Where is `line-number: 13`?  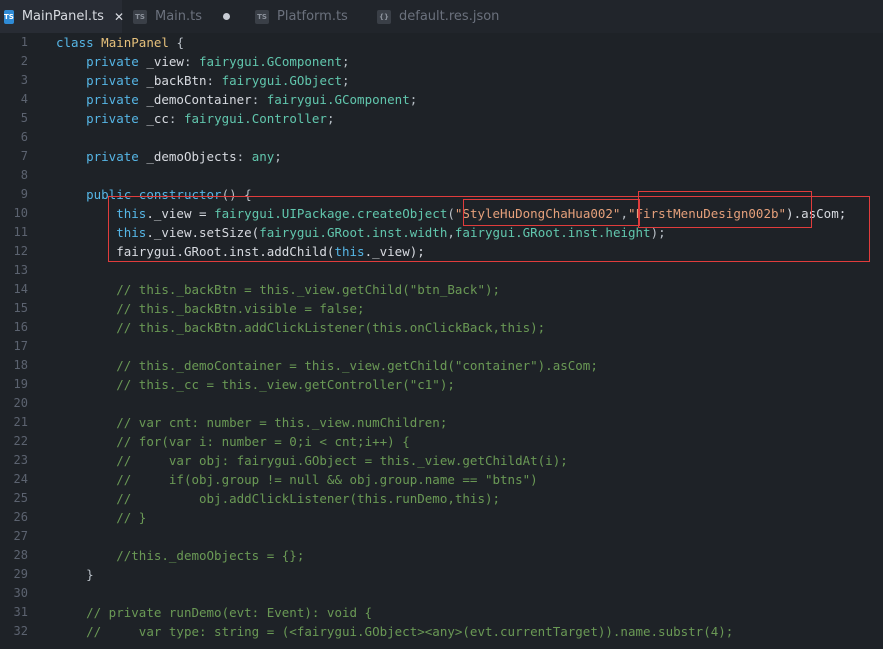 line-number: 13 is located at coordinates (20, 270).